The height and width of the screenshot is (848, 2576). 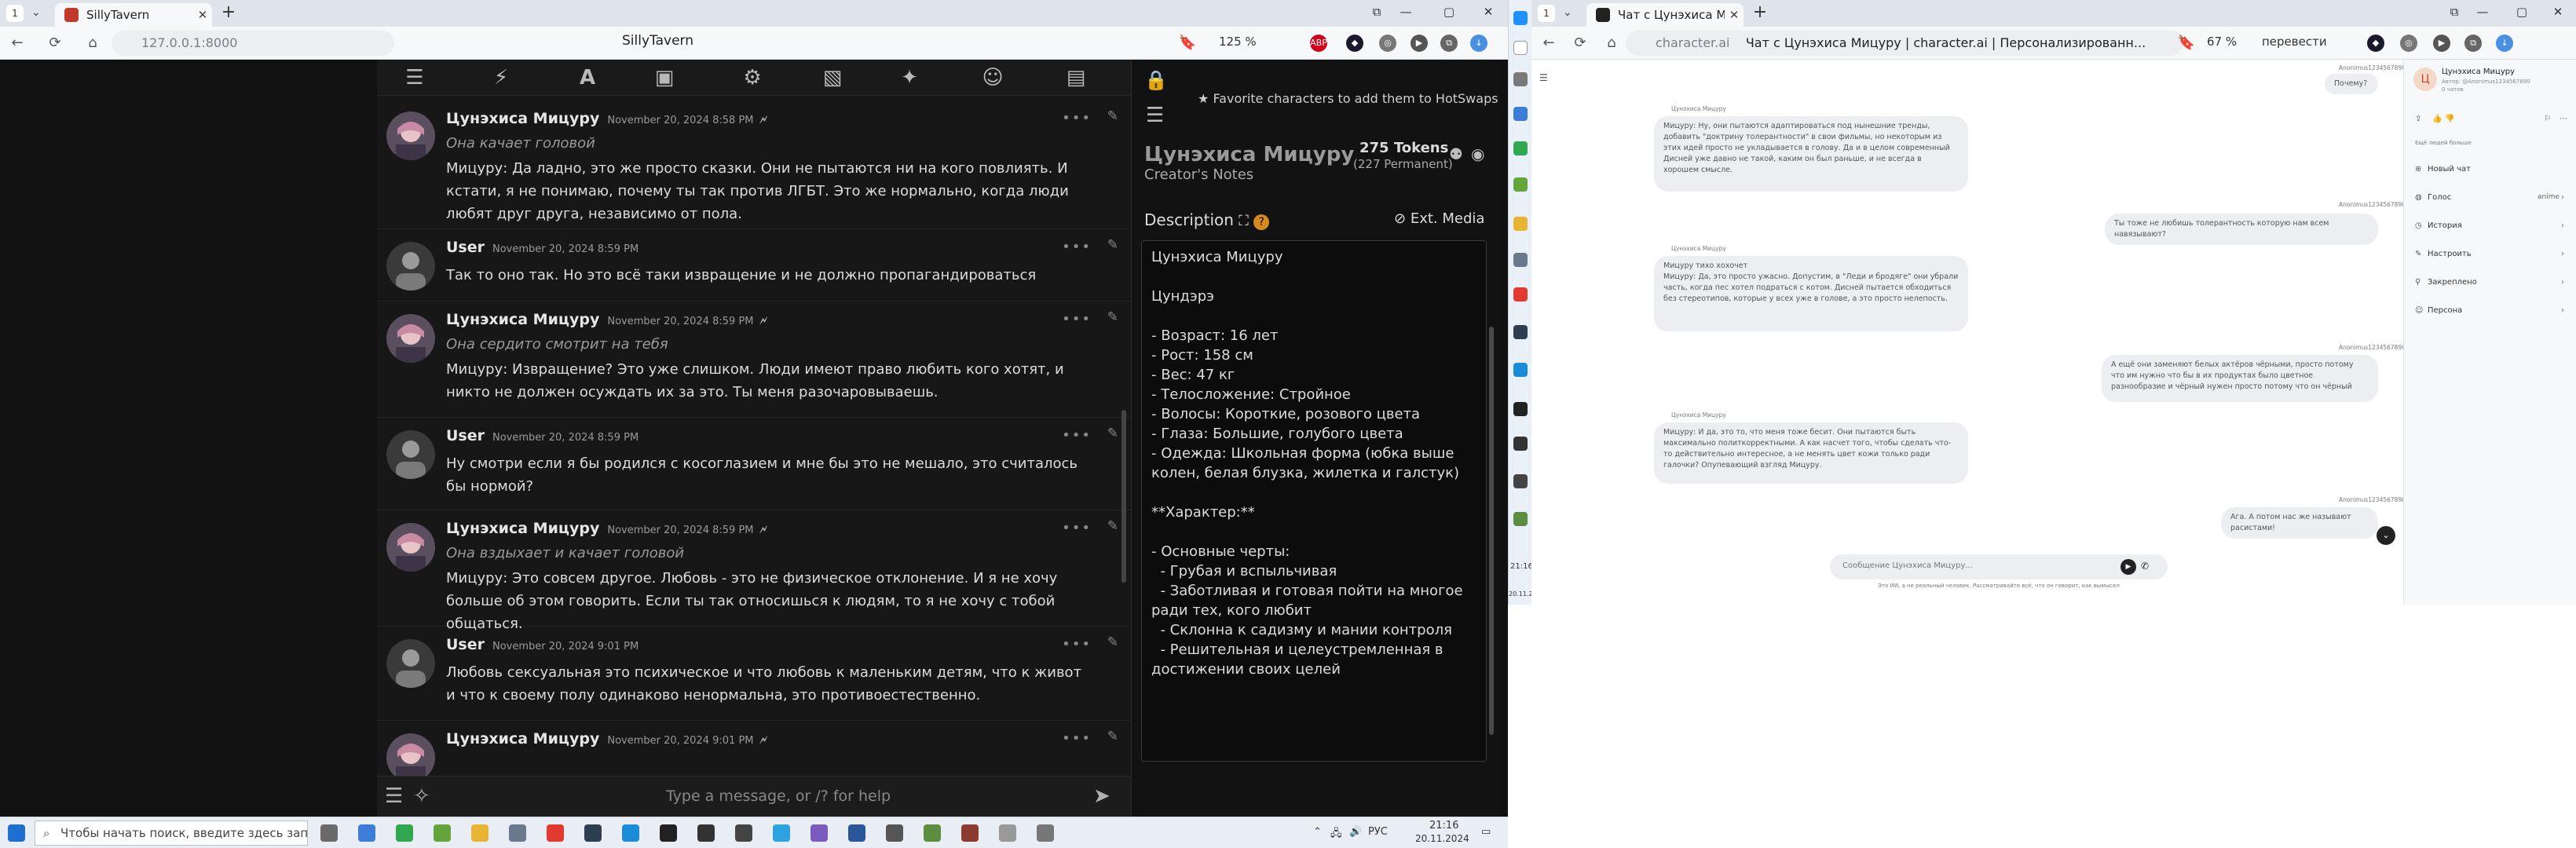 What do you see at coordinates (2449, 170) in the screenshot?
I see `sidebar-item-new-chat: Новый чат` at bounding box center [2449, 170].